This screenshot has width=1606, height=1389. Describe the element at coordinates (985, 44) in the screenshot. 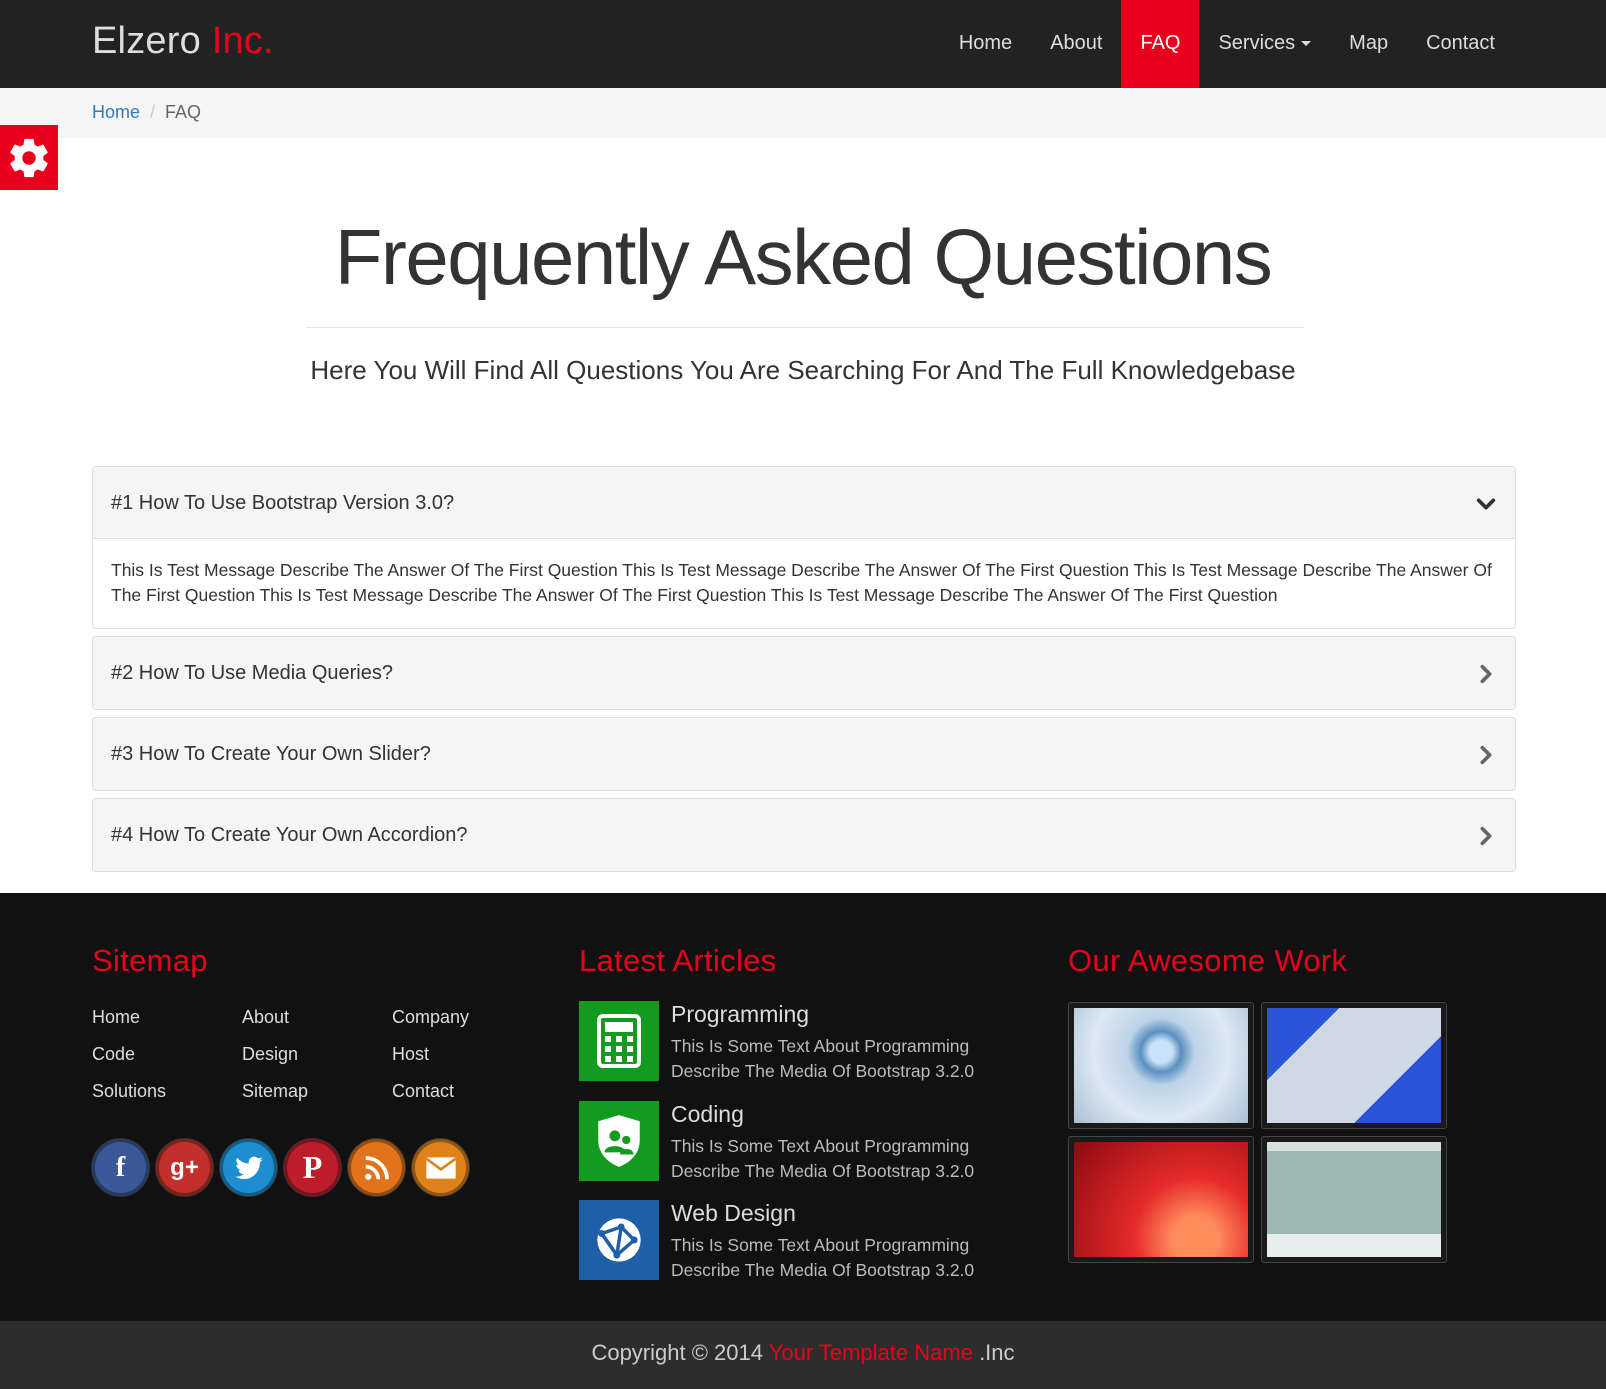

I see `nav-home: Home` at that location.